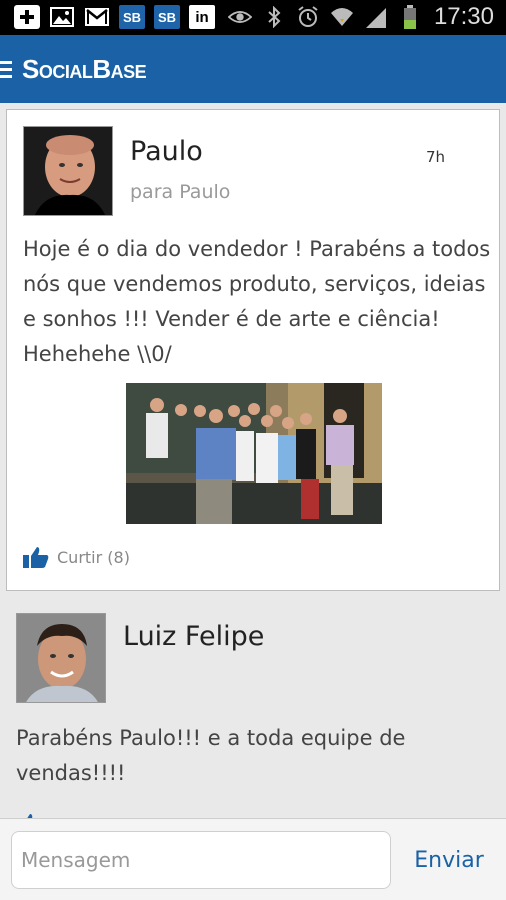 The width and height of the screenshot is (506, 900). What do you see at coordinates (274, 17) in the screenshot?
I see `bluetooth-icon` at bounding box center [274, 17].